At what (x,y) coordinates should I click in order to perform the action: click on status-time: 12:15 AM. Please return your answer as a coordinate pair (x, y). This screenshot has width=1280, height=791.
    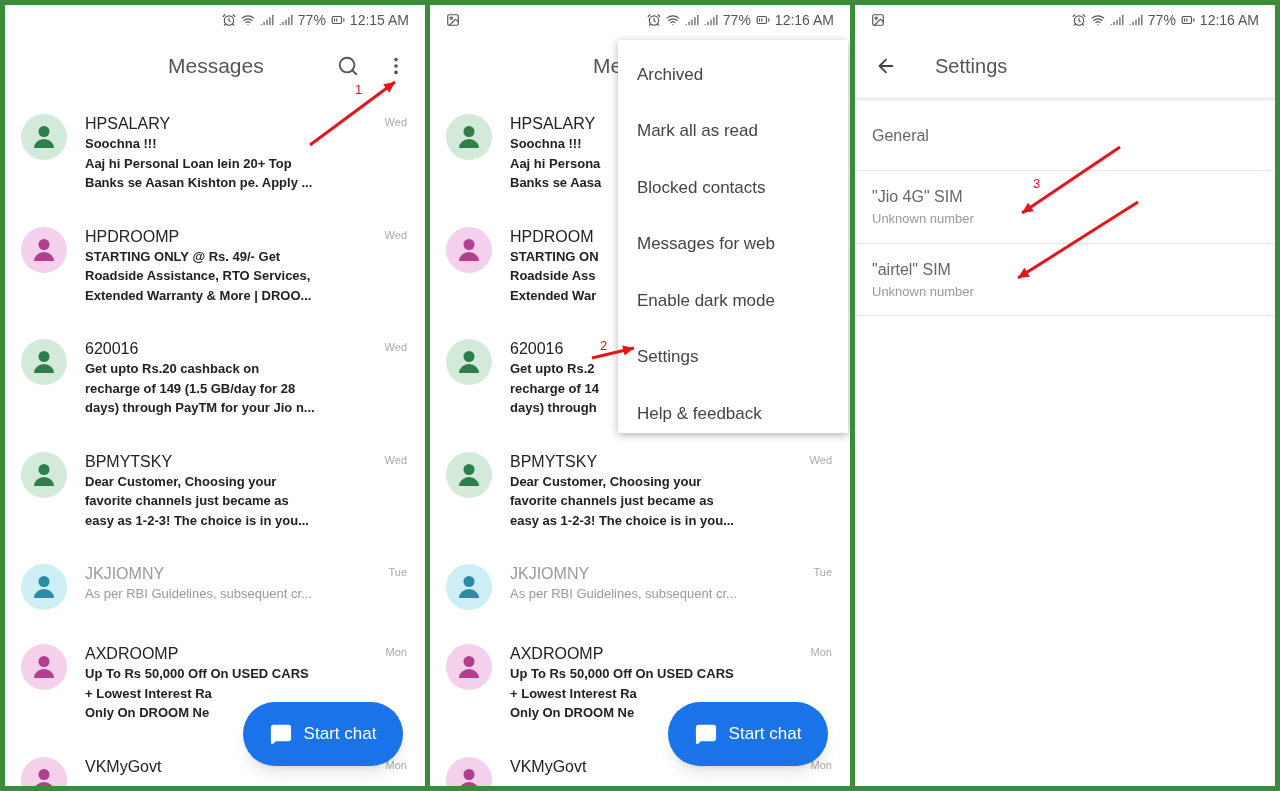
    Looking at the image, I should click on (379, 20).